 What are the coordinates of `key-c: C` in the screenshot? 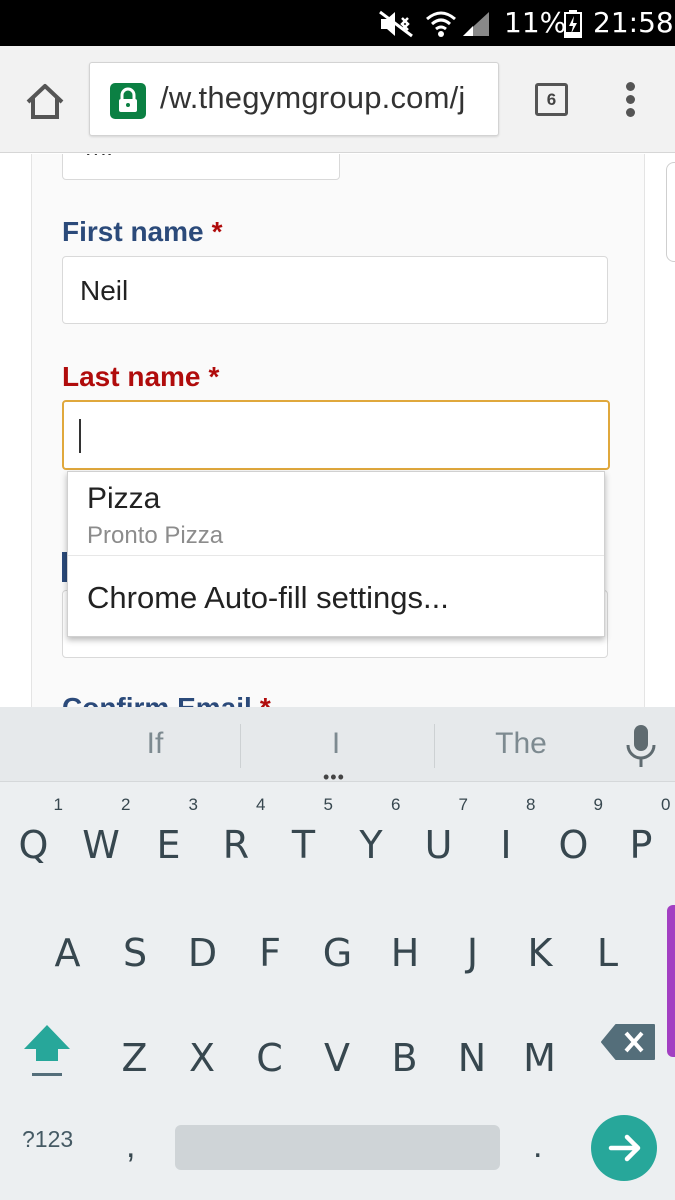 It's located at (269, 1058).